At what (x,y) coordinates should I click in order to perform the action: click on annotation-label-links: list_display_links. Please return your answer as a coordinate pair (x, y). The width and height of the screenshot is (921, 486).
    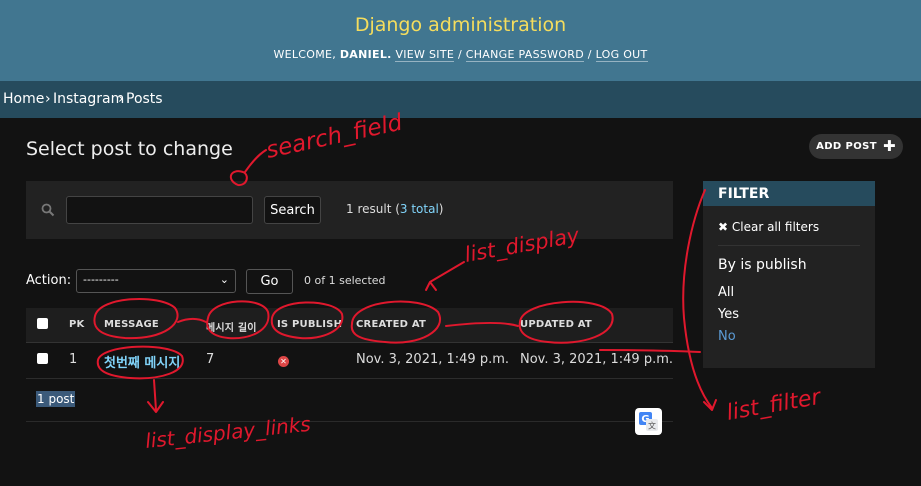
    Looking at the image, I should click on (228, 432).